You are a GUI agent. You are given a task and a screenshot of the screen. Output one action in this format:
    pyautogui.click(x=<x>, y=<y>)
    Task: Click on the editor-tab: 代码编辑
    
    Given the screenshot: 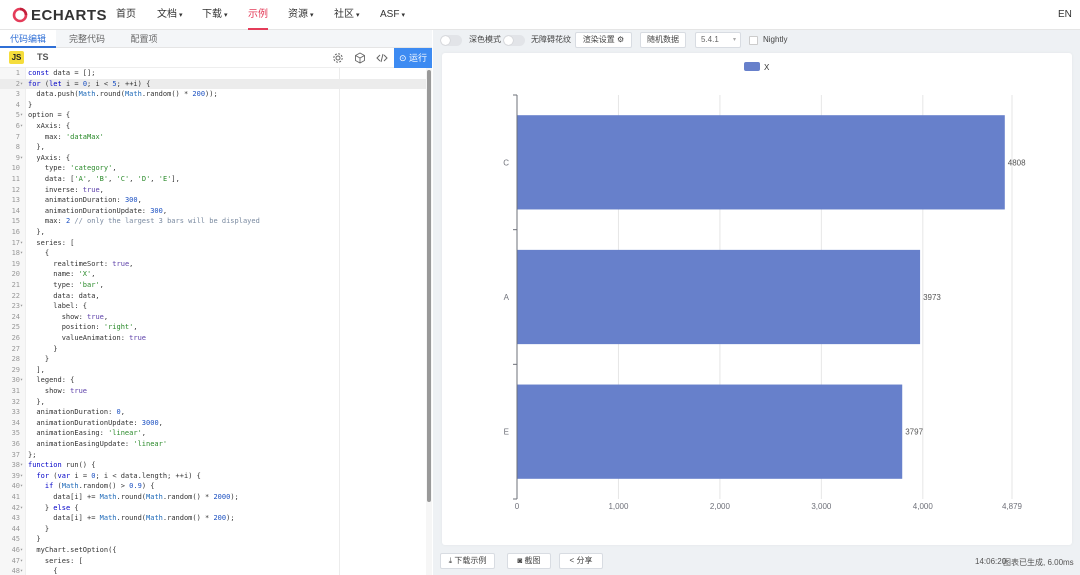 What is the action you would take?
    pyautogui.click(x=28, y=39)
    